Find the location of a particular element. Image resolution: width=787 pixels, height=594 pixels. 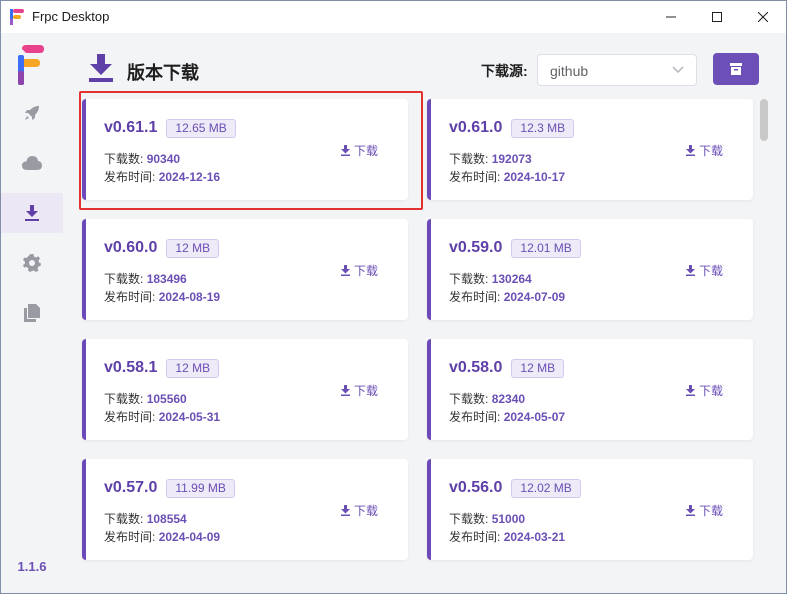

download-count-value: 130264 is located at coordinates (511, 279).